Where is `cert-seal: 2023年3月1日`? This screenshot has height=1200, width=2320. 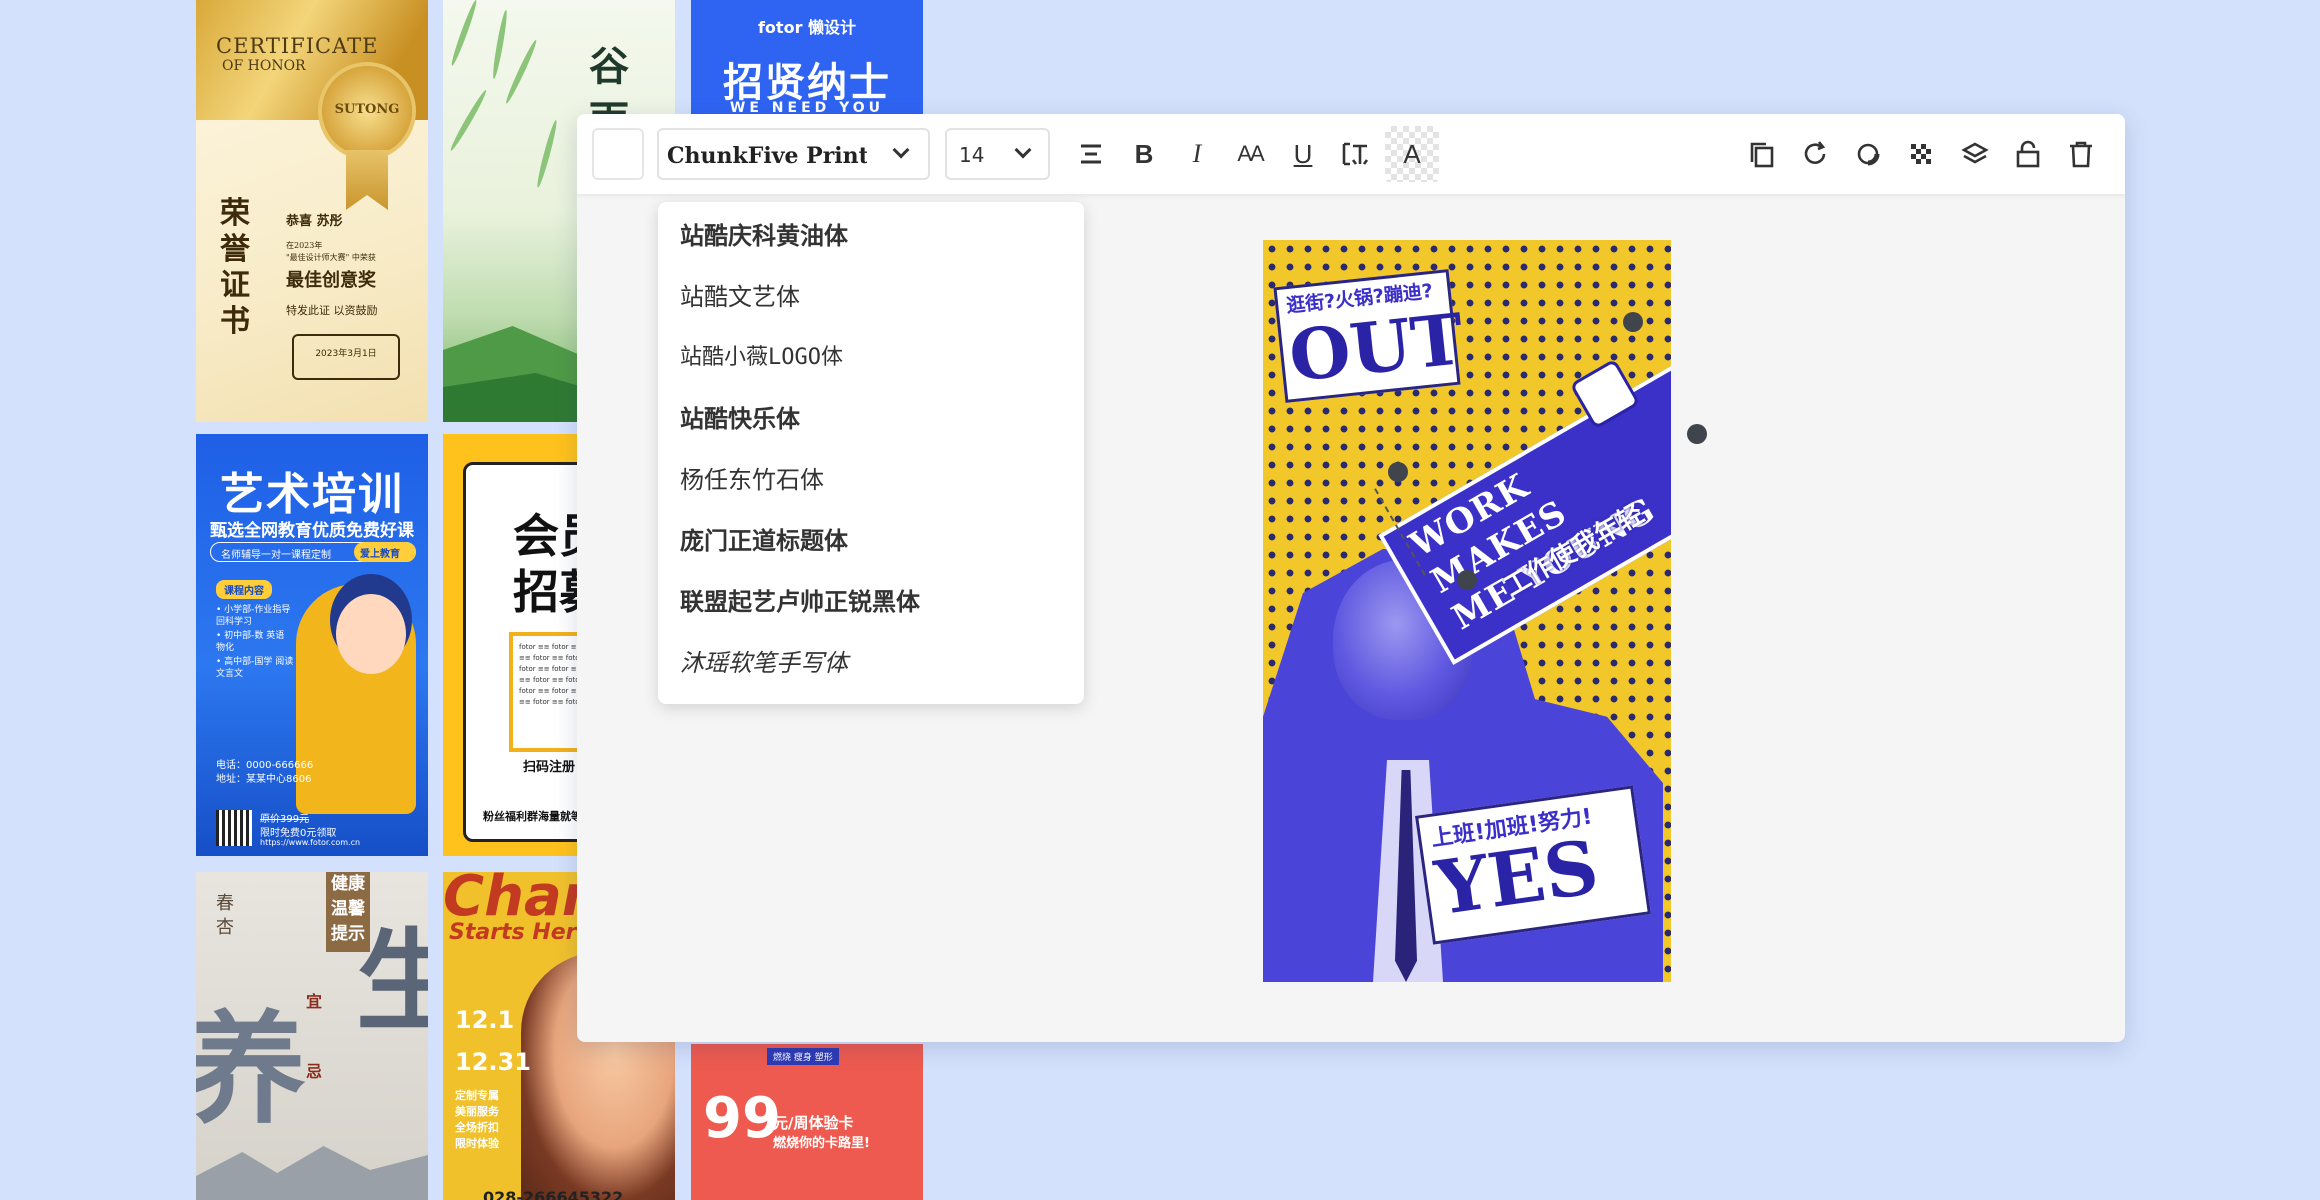 cert-seal: 2023年3月1日 is located at coordinates (346, 357).